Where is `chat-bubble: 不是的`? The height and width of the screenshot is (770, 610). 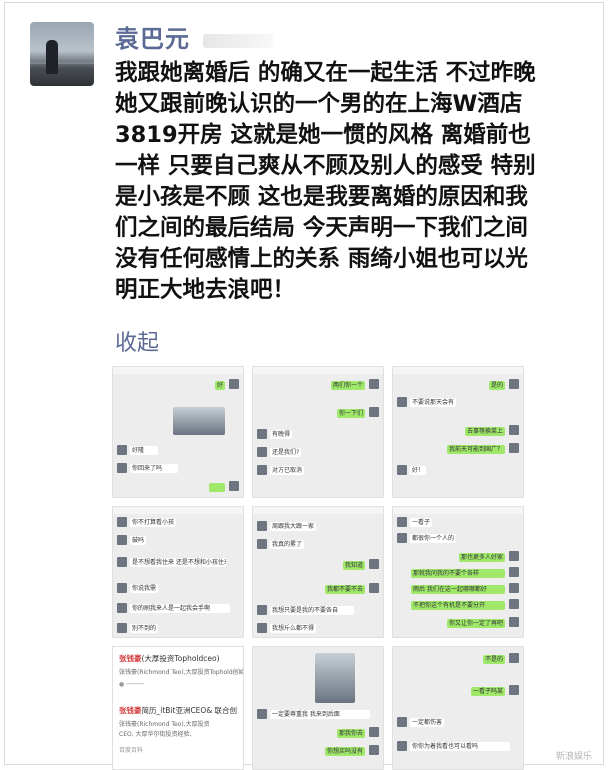 chat-bubble: 不是的 is located at coordinates (493, 659).